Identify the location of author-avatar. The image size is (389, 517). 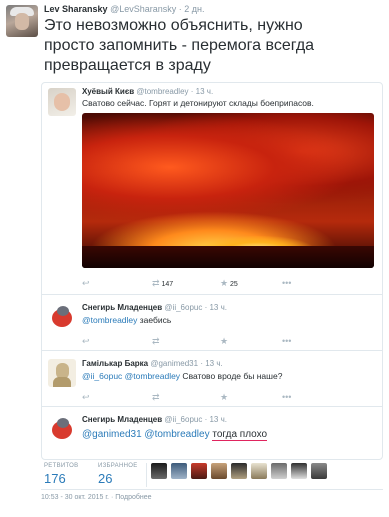
(22, 21).